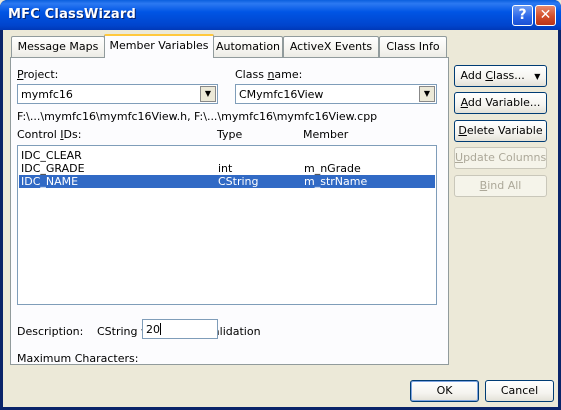 This screenshot has width=561, height=410. Describe the element at coordinates (444, 391) in the screenshot. I see `ok-button: OK` at that location.